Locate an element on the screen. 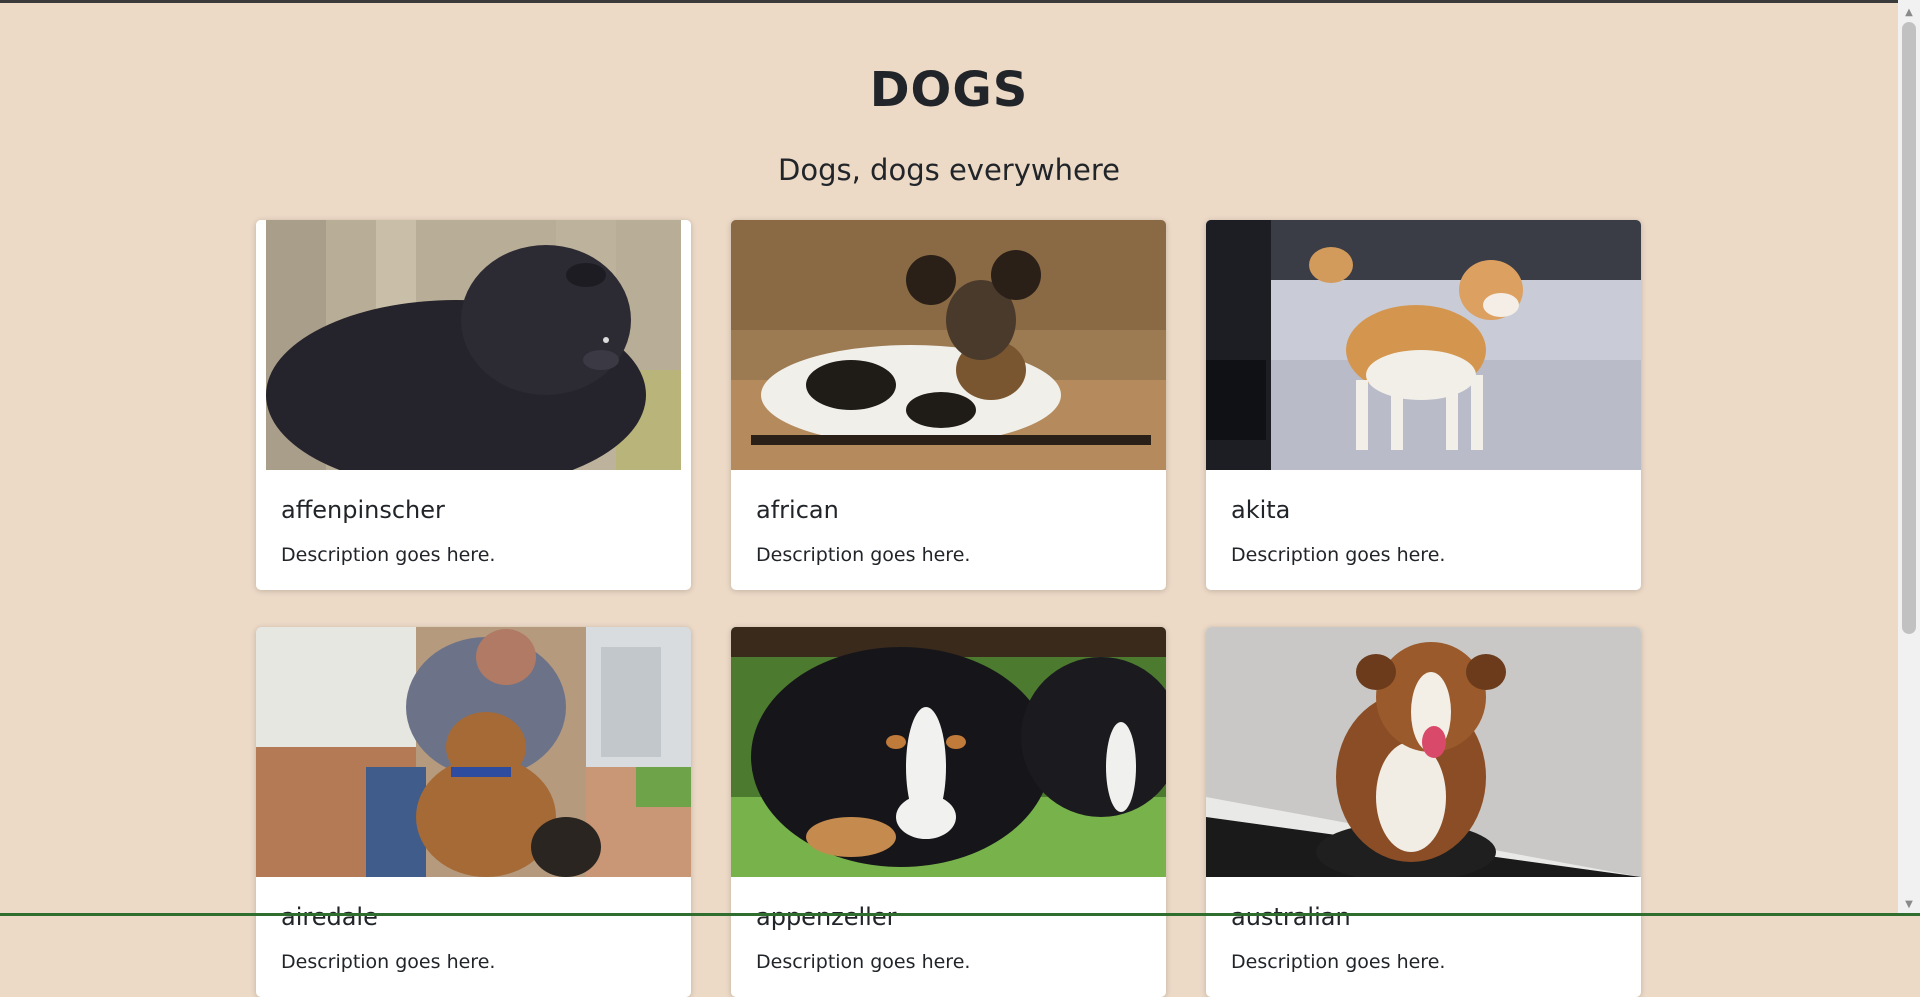  appenzeller-photo is located at coordinates (948, 752).